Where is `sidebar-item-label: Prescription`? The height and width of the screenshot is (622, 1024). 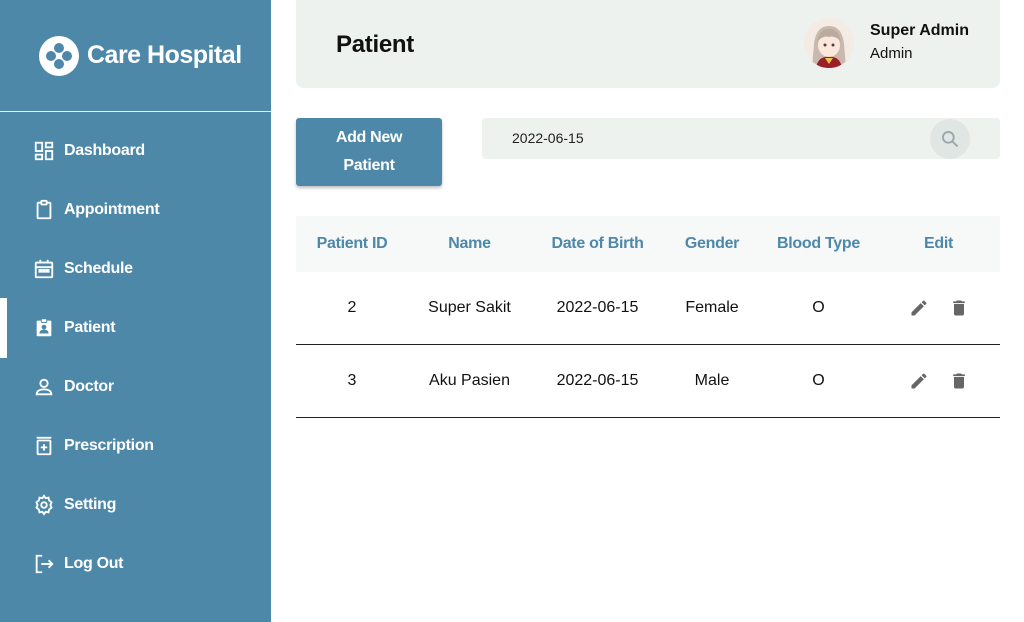 sidebar-item-label: Prescription is located at coordinates (109, 445).